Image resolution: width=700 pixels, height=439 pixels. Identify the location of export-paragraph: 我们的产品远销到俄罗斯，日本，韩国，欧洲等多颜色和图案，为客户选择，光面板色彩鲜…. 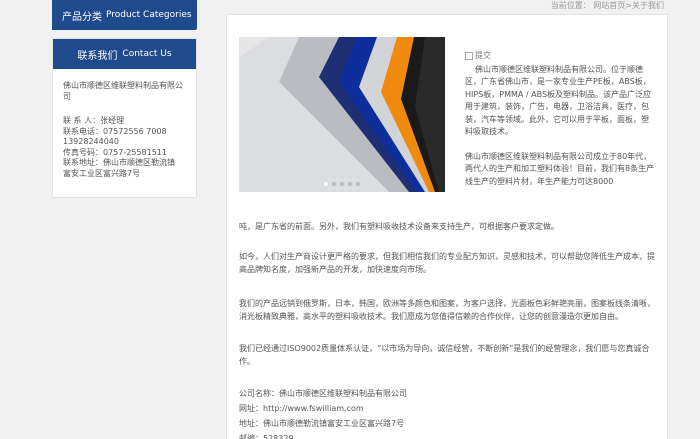
(447, 310).